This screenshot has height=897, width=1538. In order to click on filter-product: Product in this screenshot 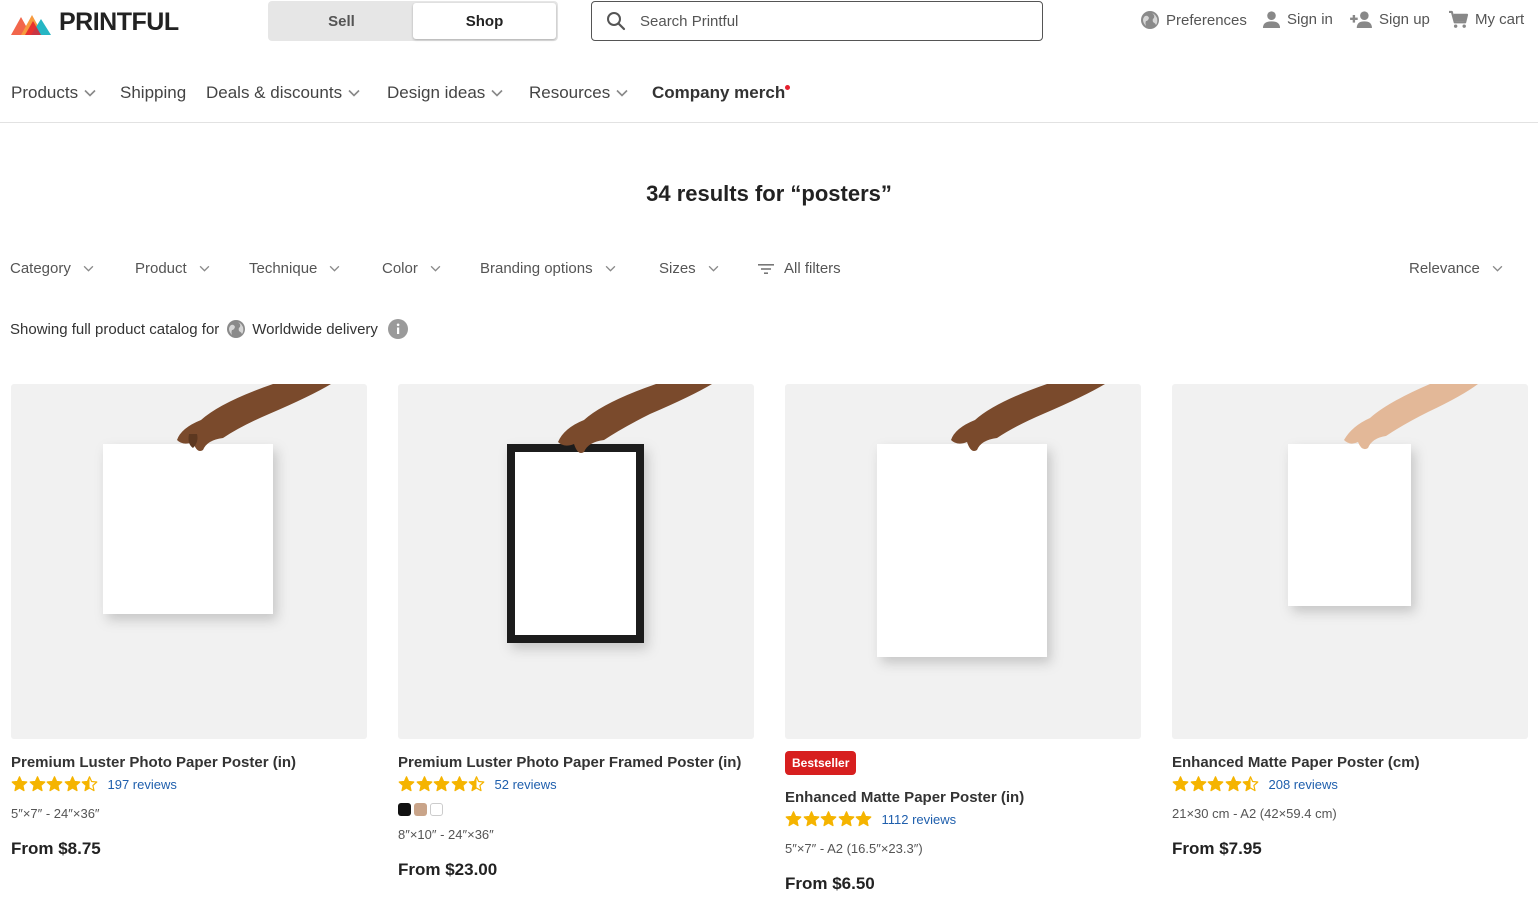, I will do `click(172, 268)`.